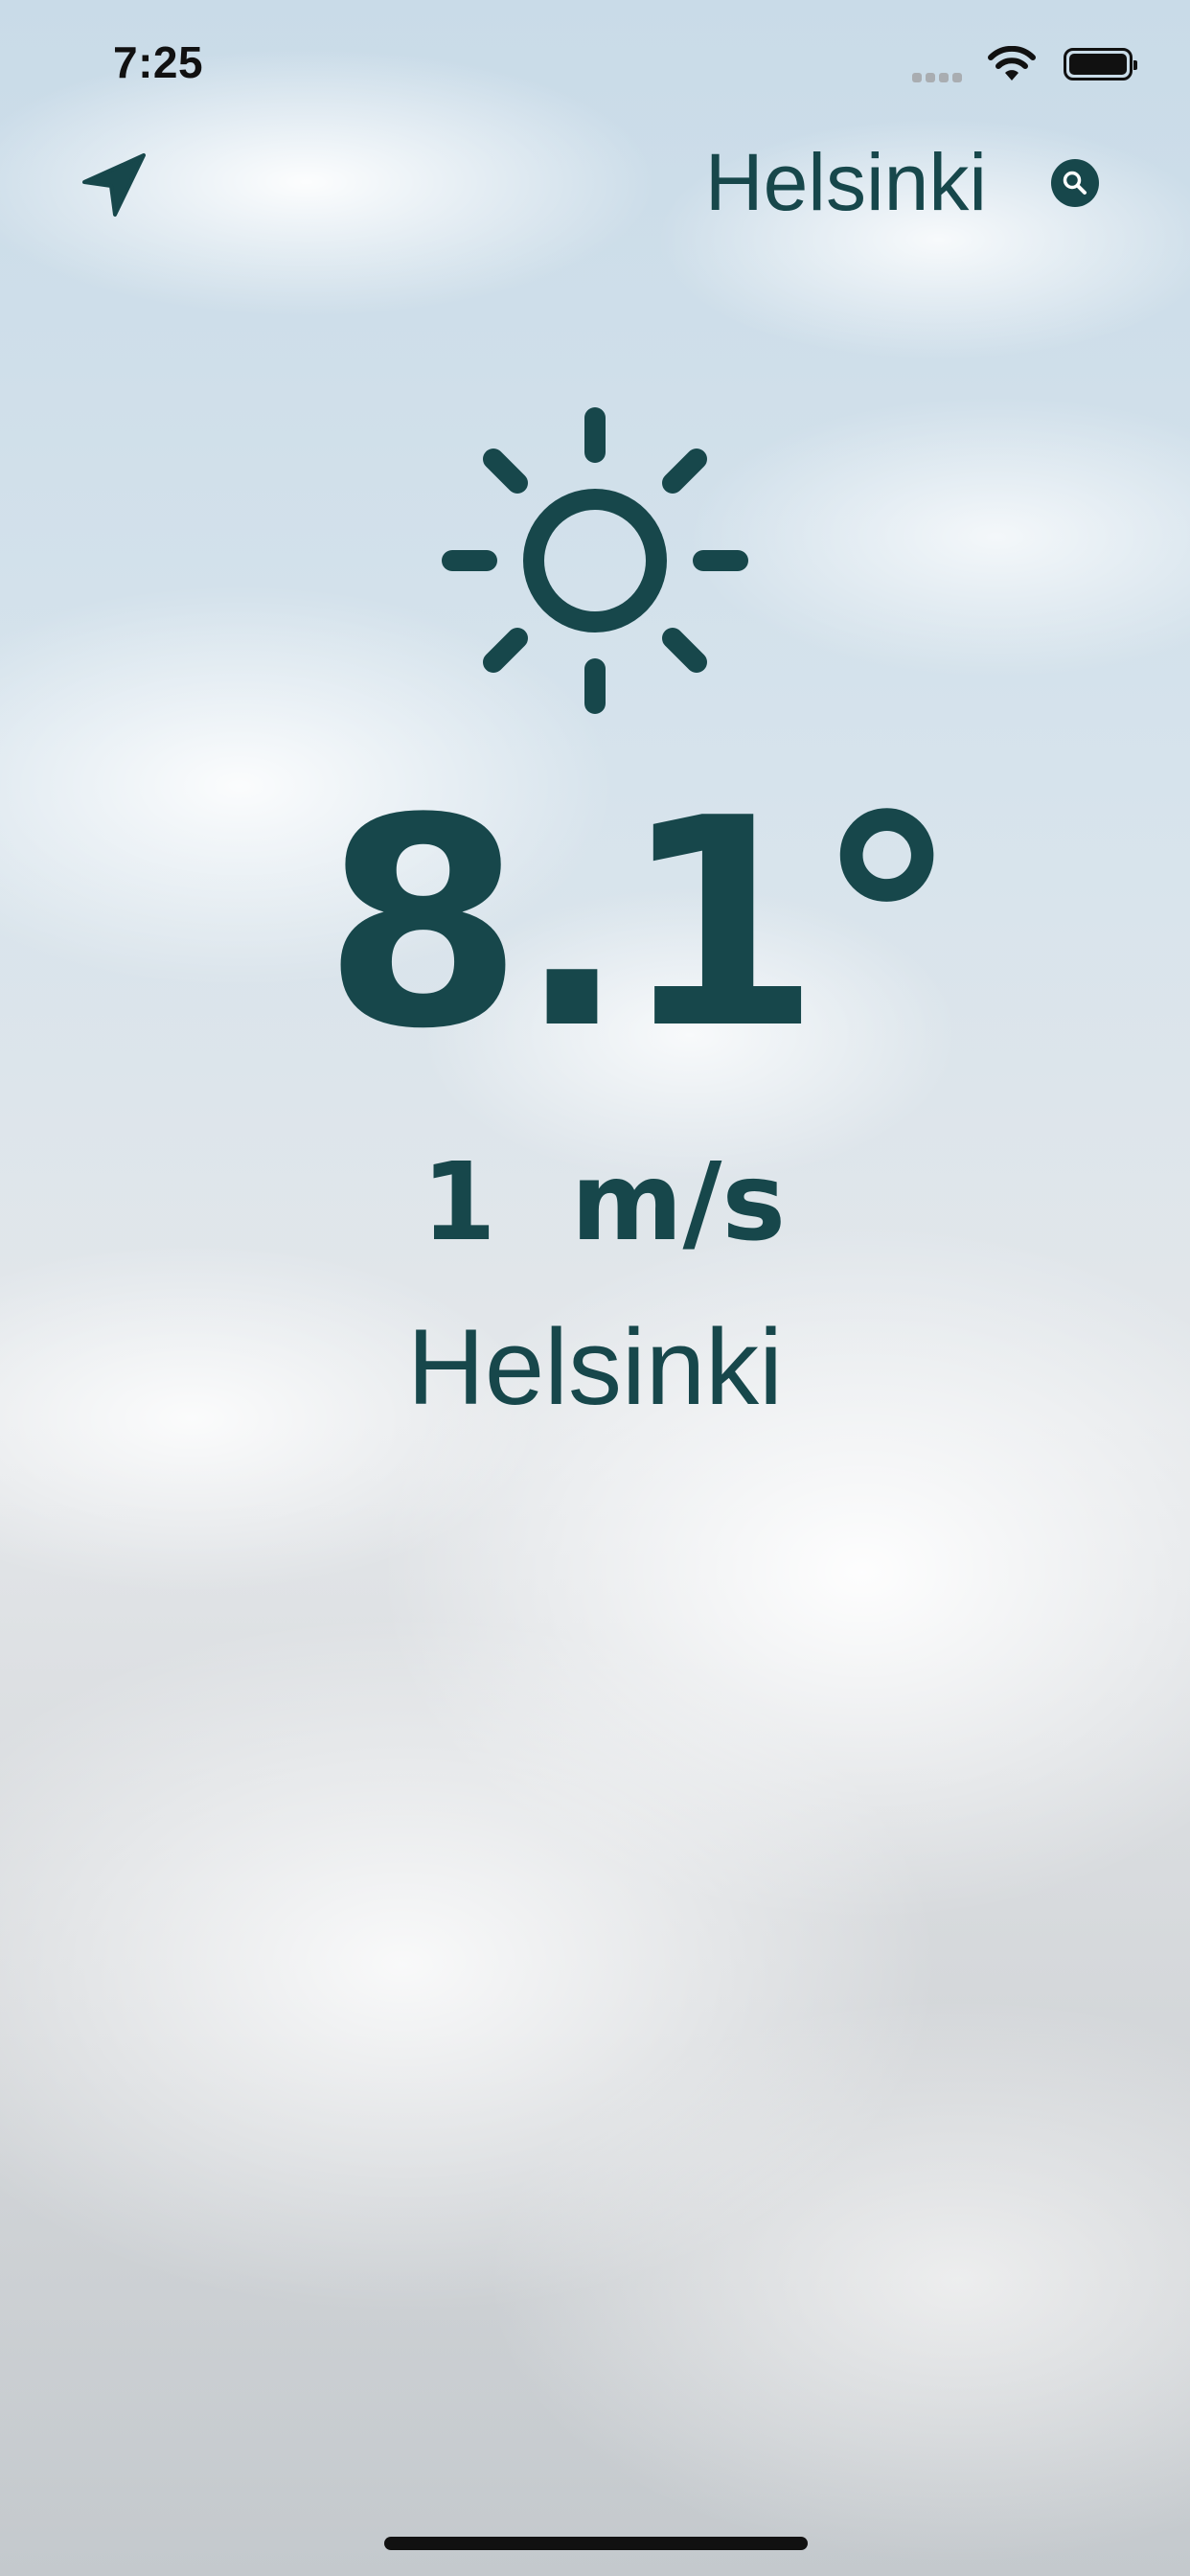  I want to click on home-indicator, so click(596, 2543).